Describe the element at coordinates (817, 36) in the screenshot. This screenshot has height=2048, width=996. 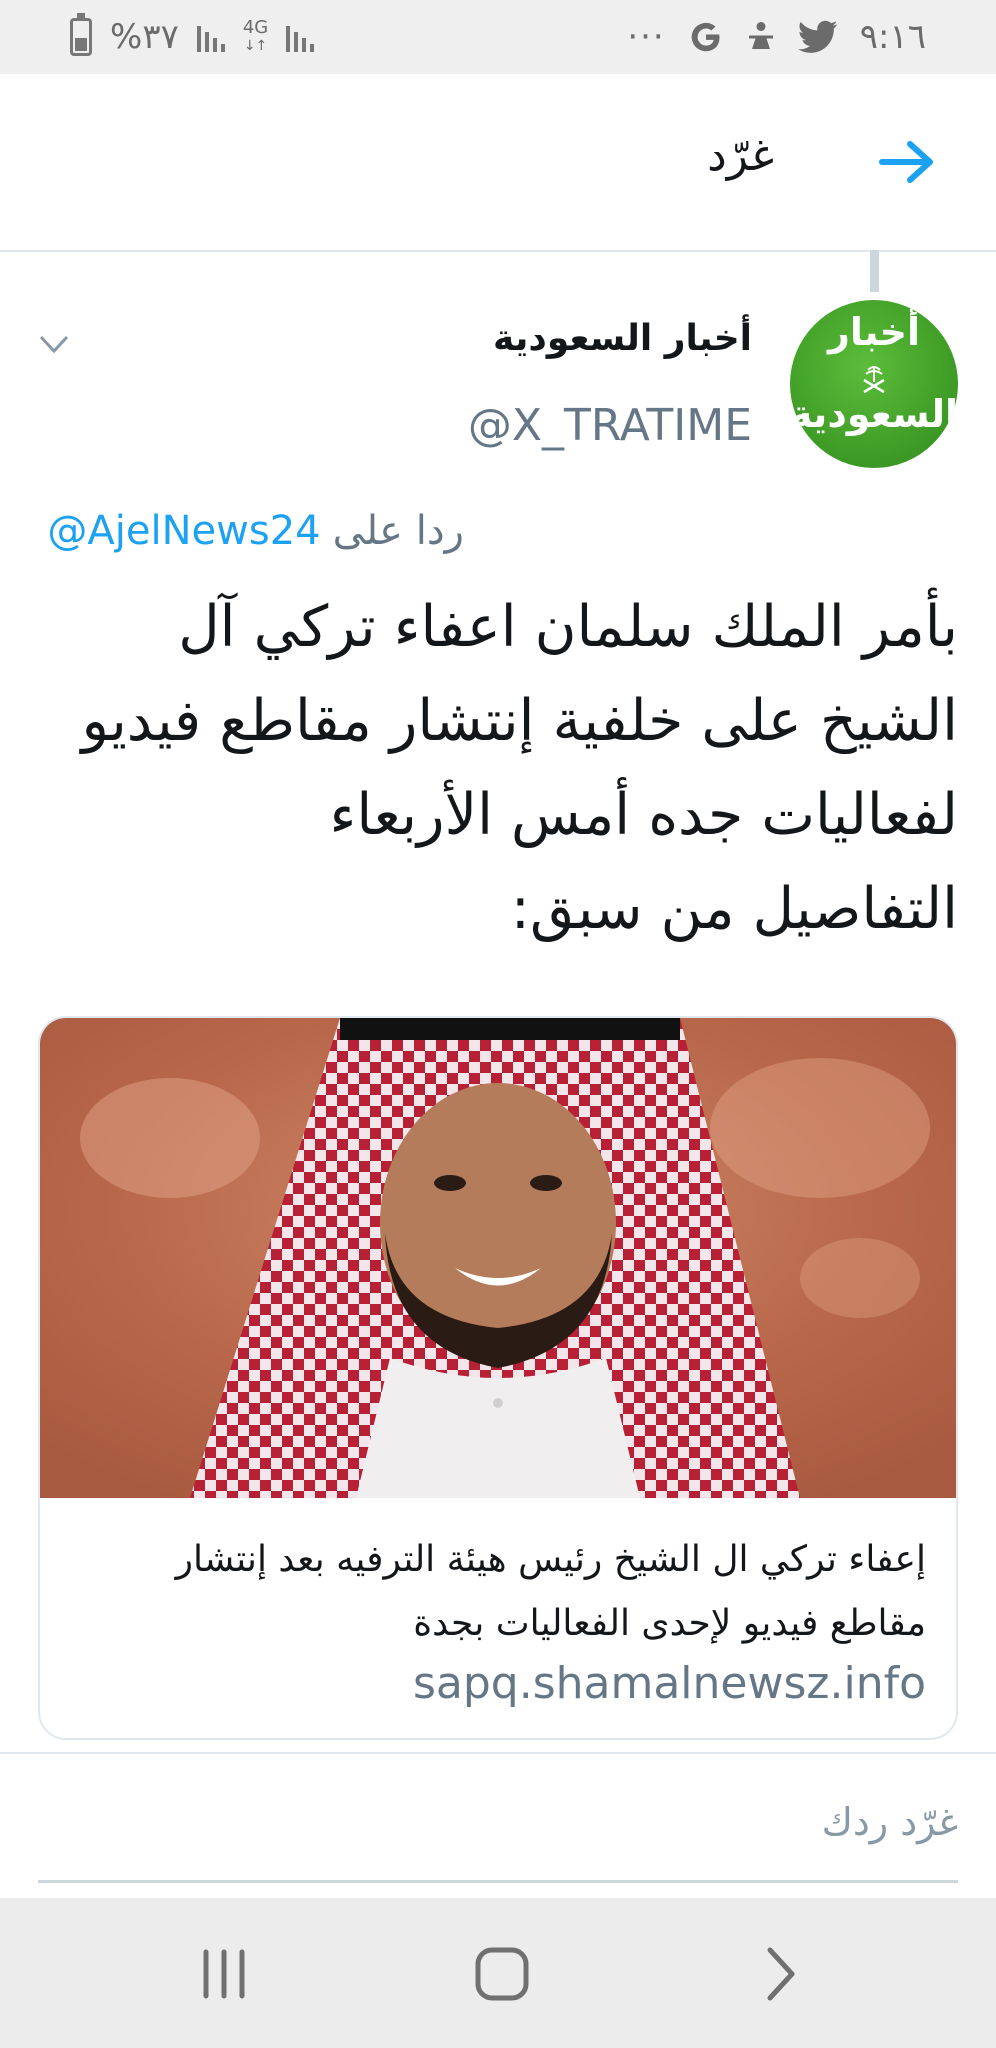
I see `twitter-icon` at that location.